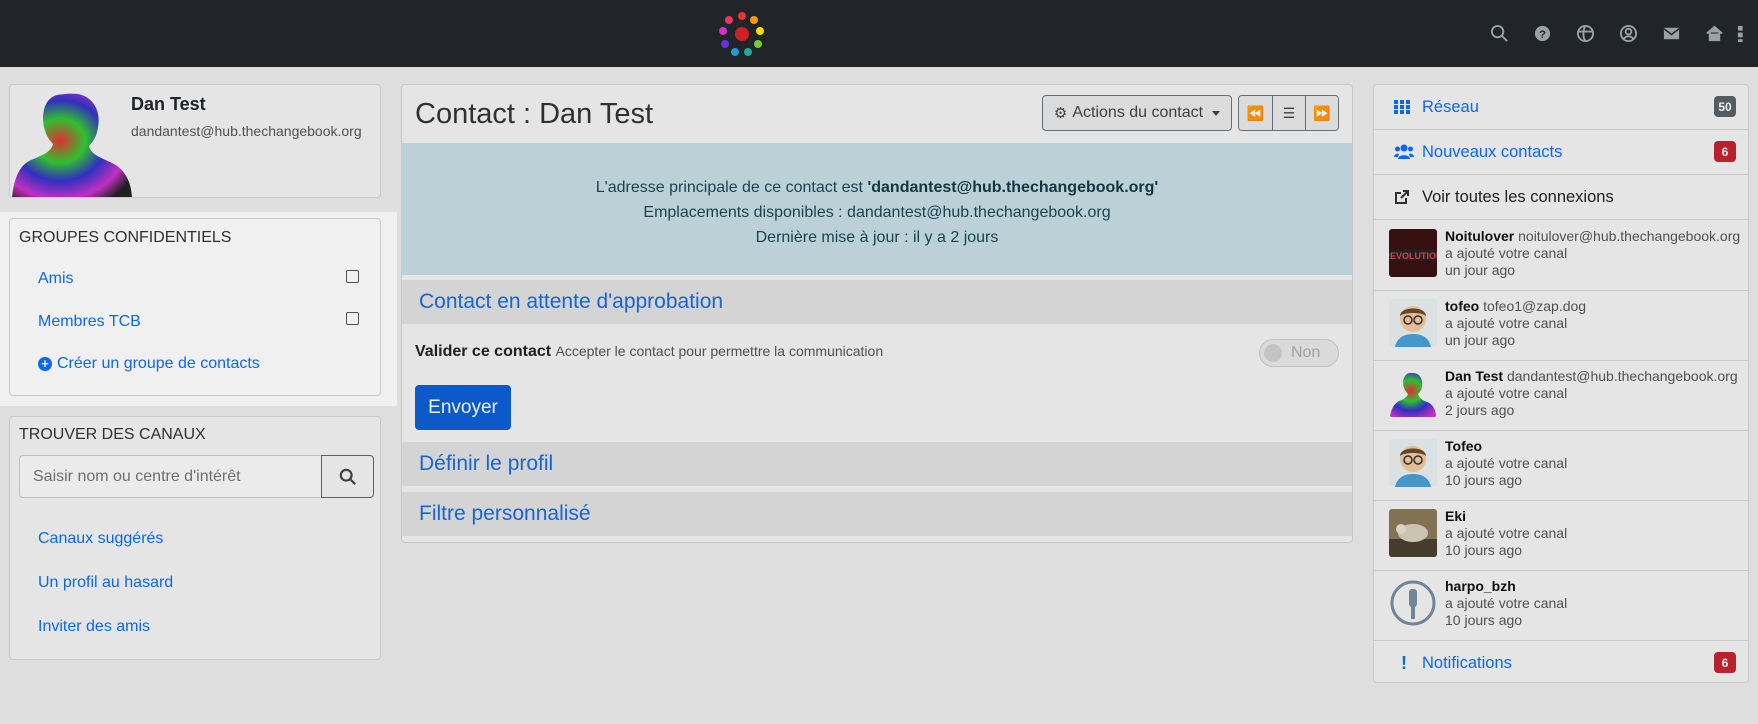  I want to click on send-button: Envoyer, so click(463, 407).